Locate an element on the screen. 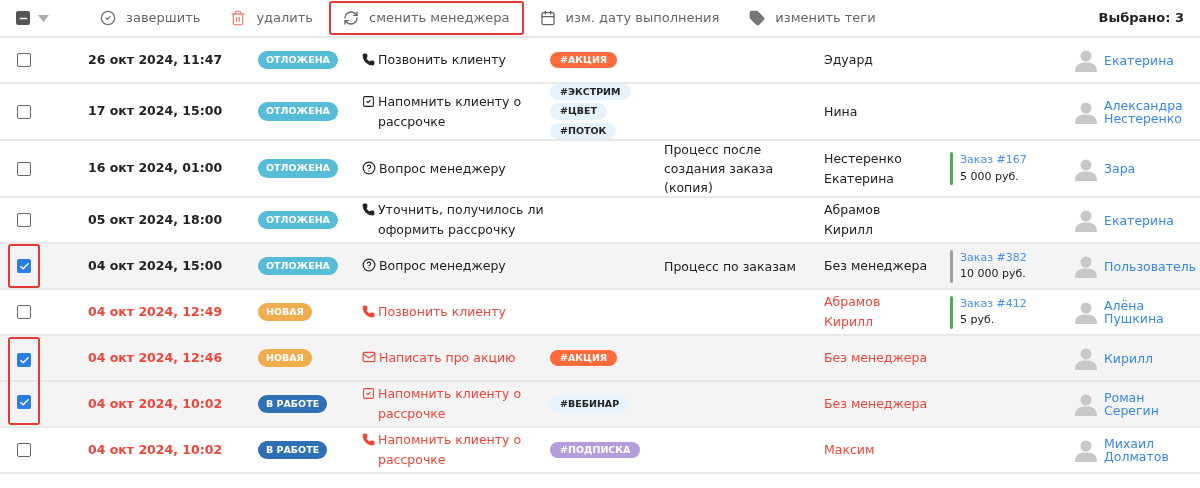 The image size is (1200, 488). task-title: Уточнить, получилось ли оформить рассрочку is located at coordinates (464, 220).